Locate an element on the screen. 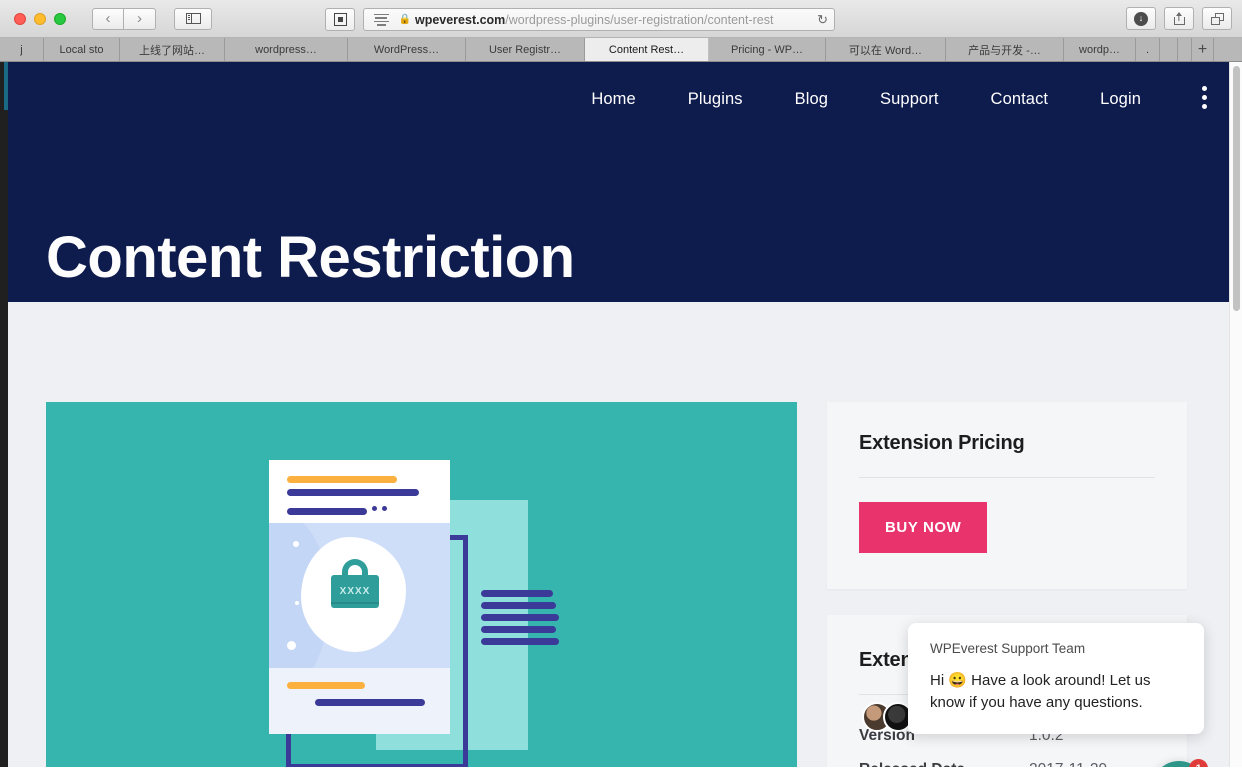 The height and width of the screenshot is (768, 1242). forward-button: › is located at coordinates (140, 18).